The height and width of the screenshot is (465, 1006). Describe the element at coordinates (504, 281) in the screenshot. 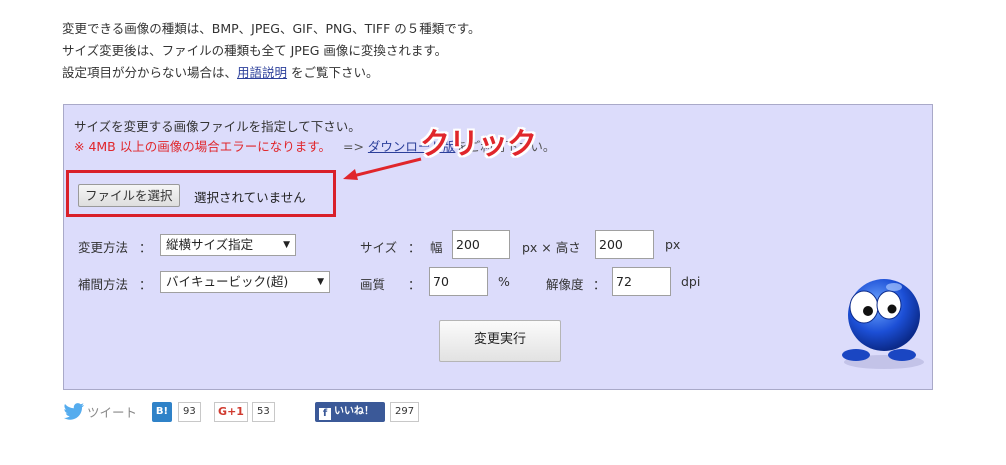

I see `percent-unit: %` at that location.